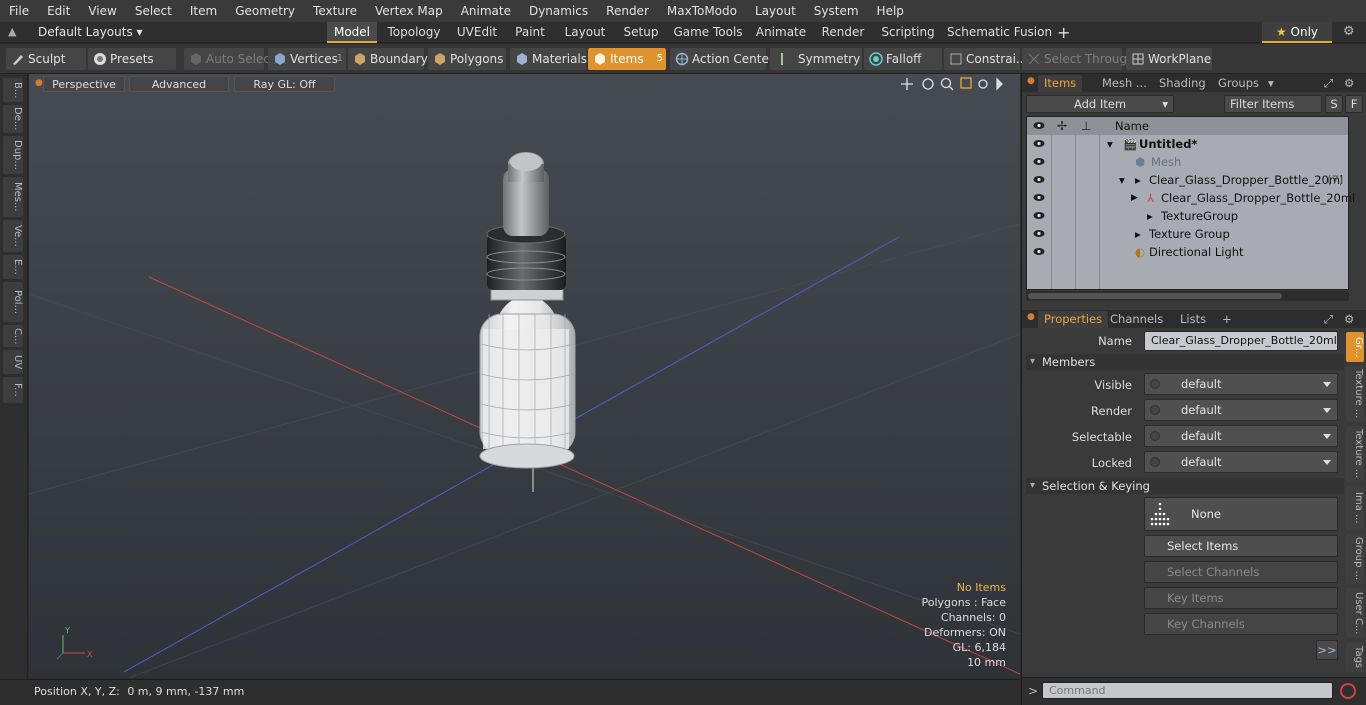  What do you see at coordinates (1187, 690) in the screenshot?
I see `command-input` at bounding box center [1187, 690].